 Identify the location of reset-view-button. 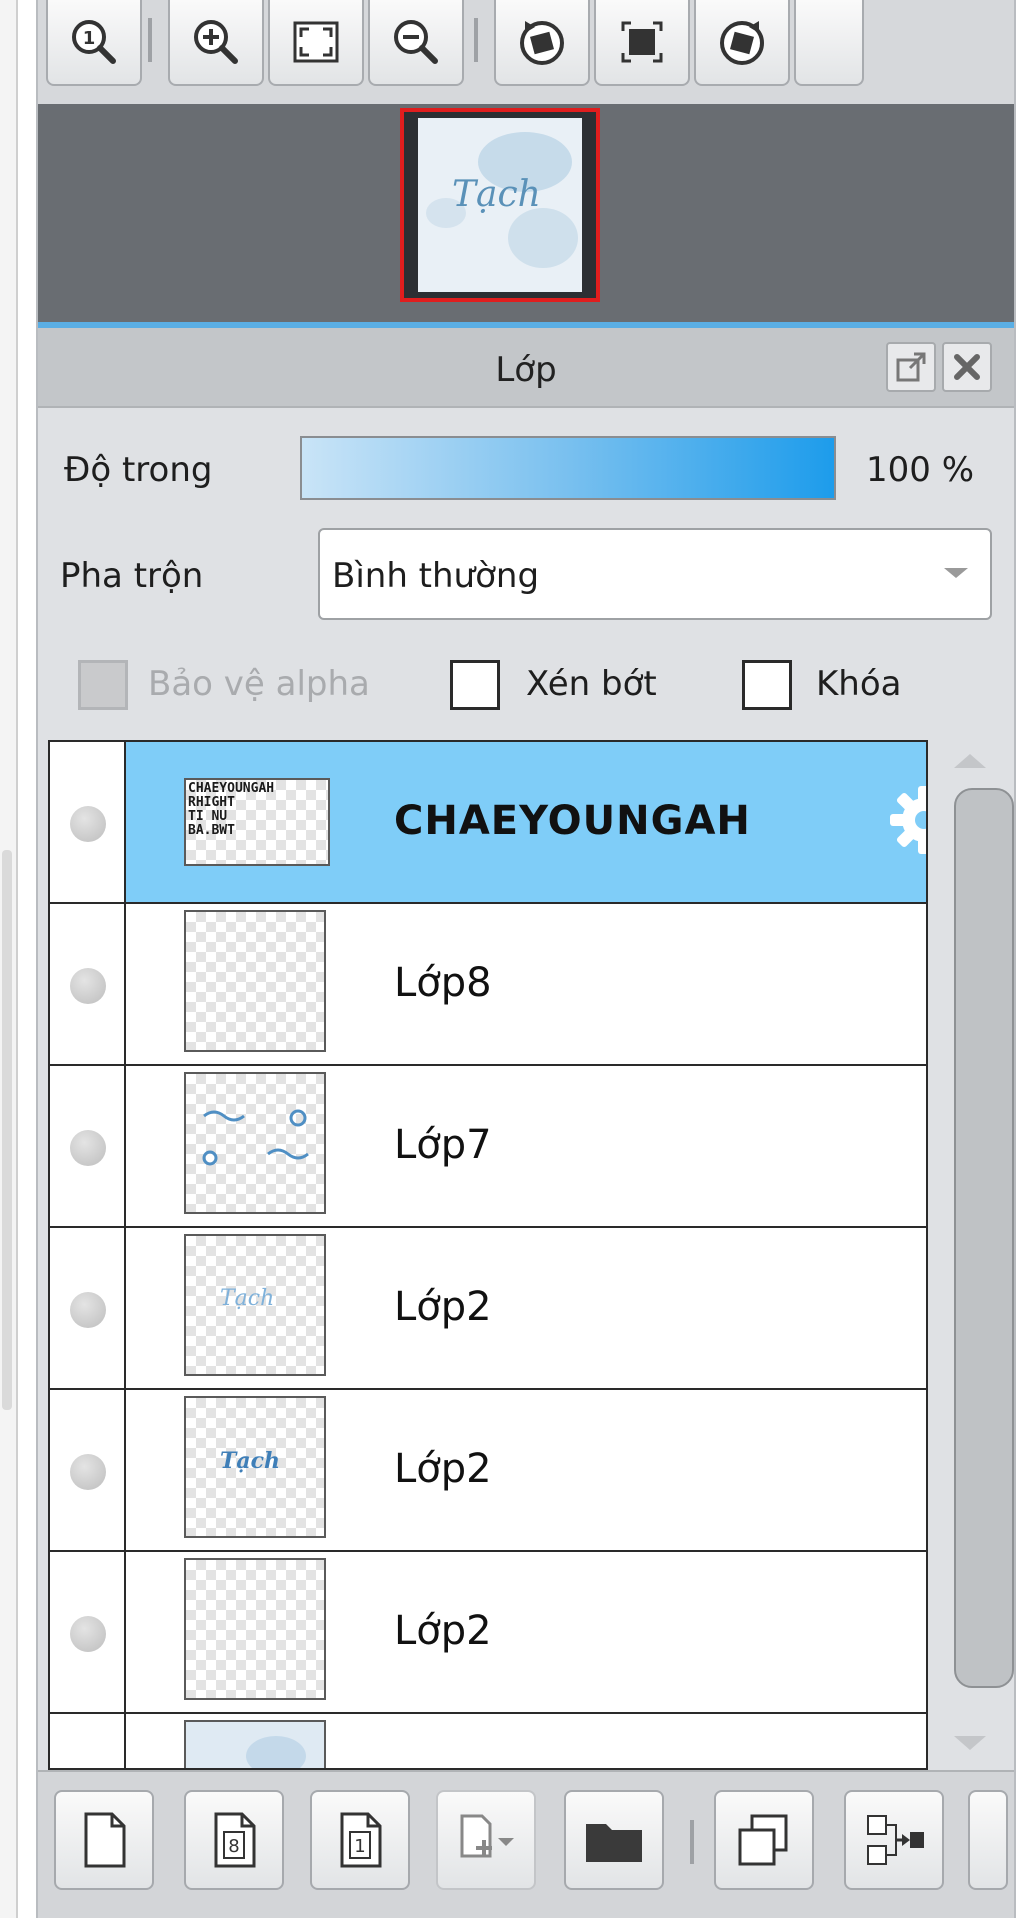
(642, 43).